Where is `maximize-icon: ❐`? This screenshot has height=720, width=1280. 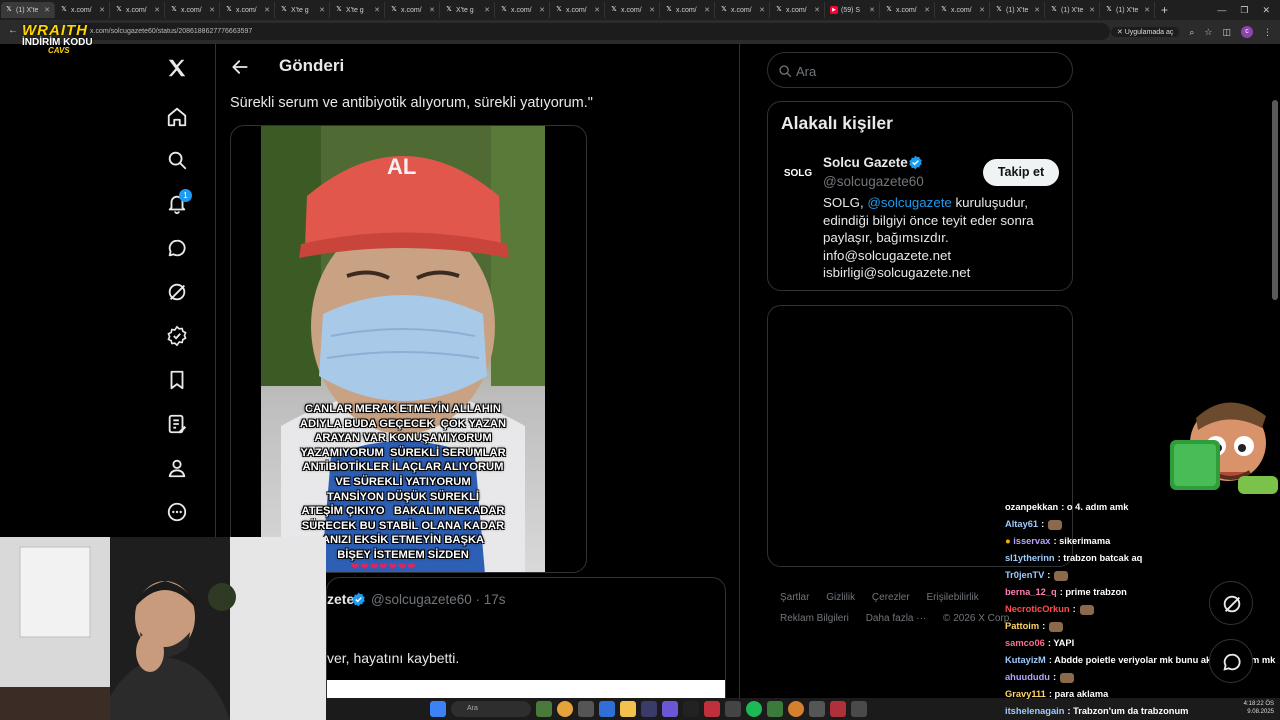
maximize-icon: ❐ is located at coordinates (1244, 10).